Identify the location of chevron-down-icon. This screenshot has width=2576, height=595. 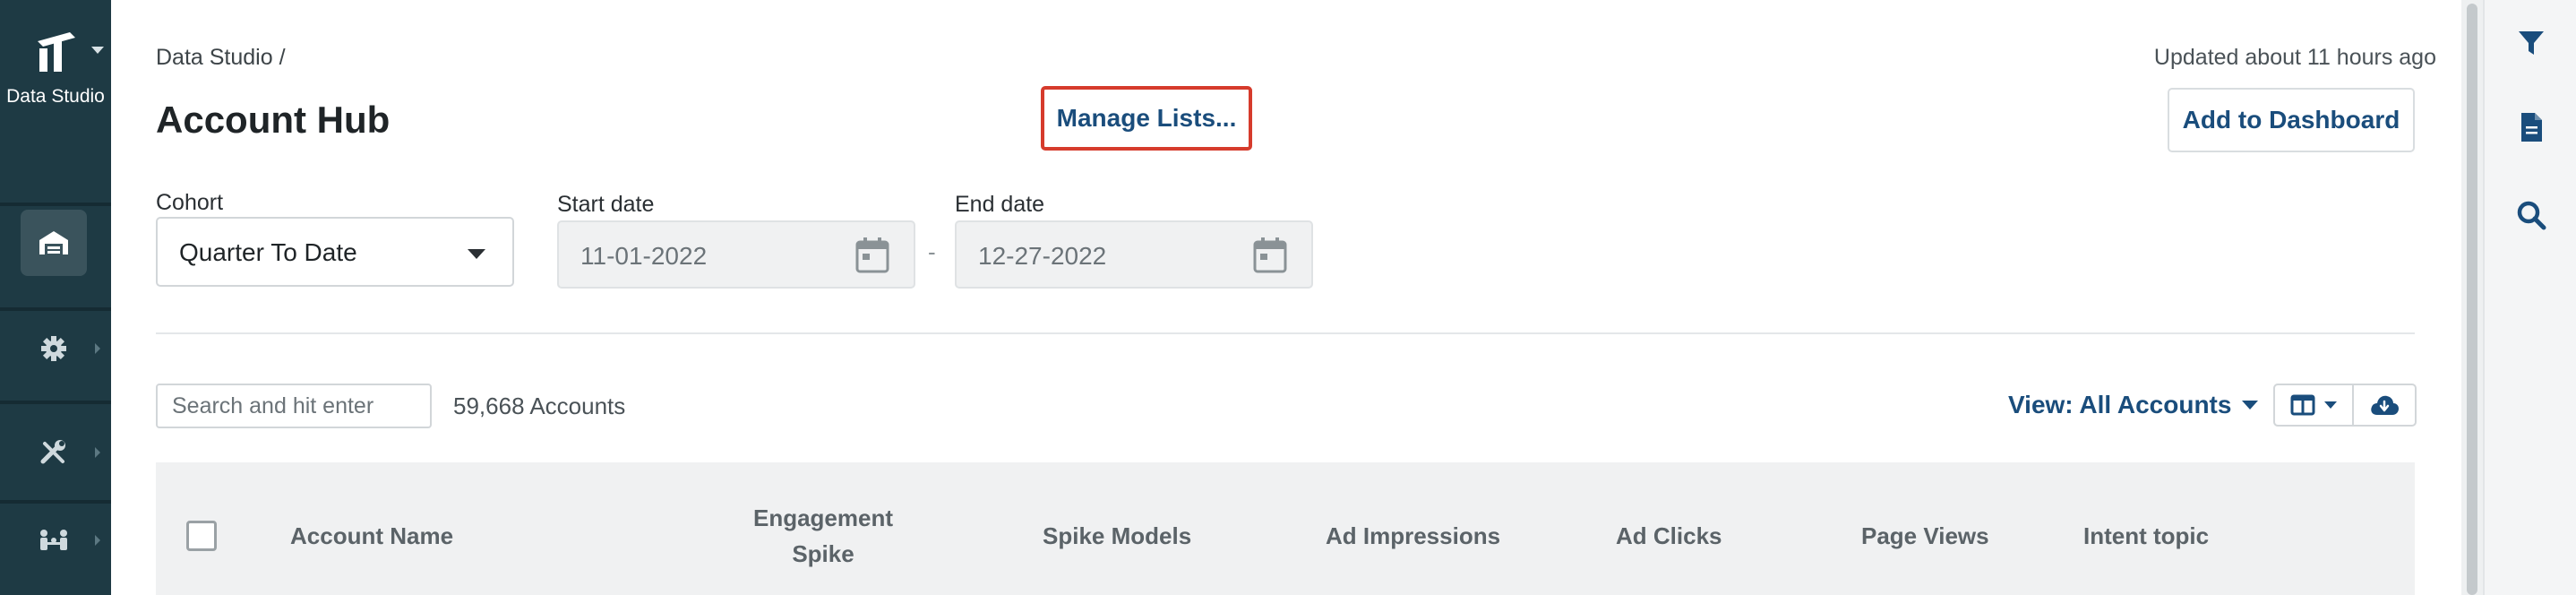
(97, 50).